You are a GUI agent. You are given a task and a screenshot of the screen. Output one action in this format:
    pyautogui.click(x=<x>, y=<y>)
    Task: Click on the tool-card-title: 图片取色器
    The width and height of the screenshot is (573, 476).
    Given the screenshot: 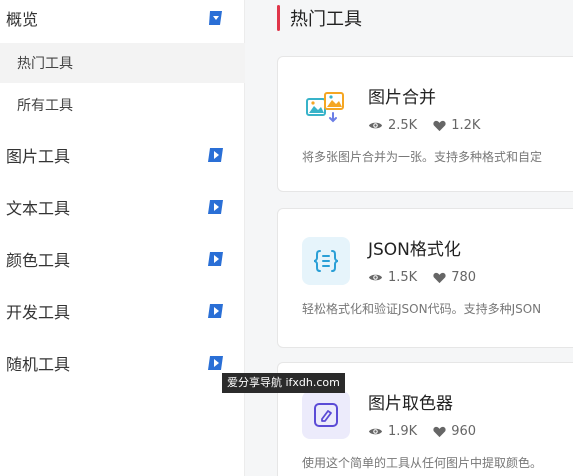 What is the action you would take?
    pyautogui.click(x=410, y=404)
    